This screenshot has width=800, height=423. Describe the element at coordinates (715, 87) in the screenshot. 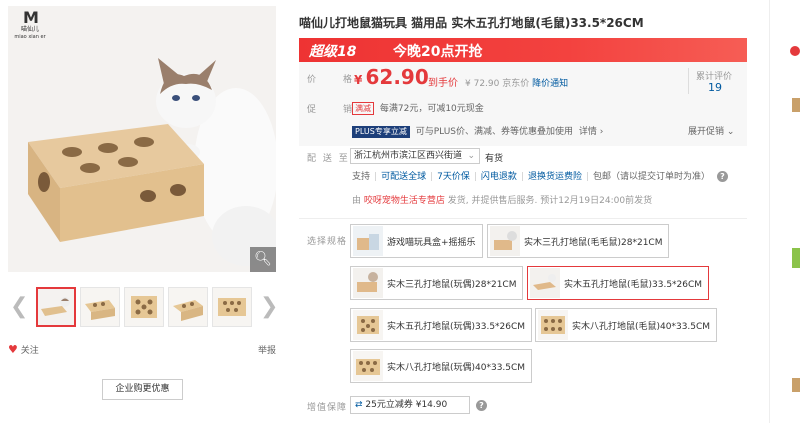

I see `review-count: 19` at that location.